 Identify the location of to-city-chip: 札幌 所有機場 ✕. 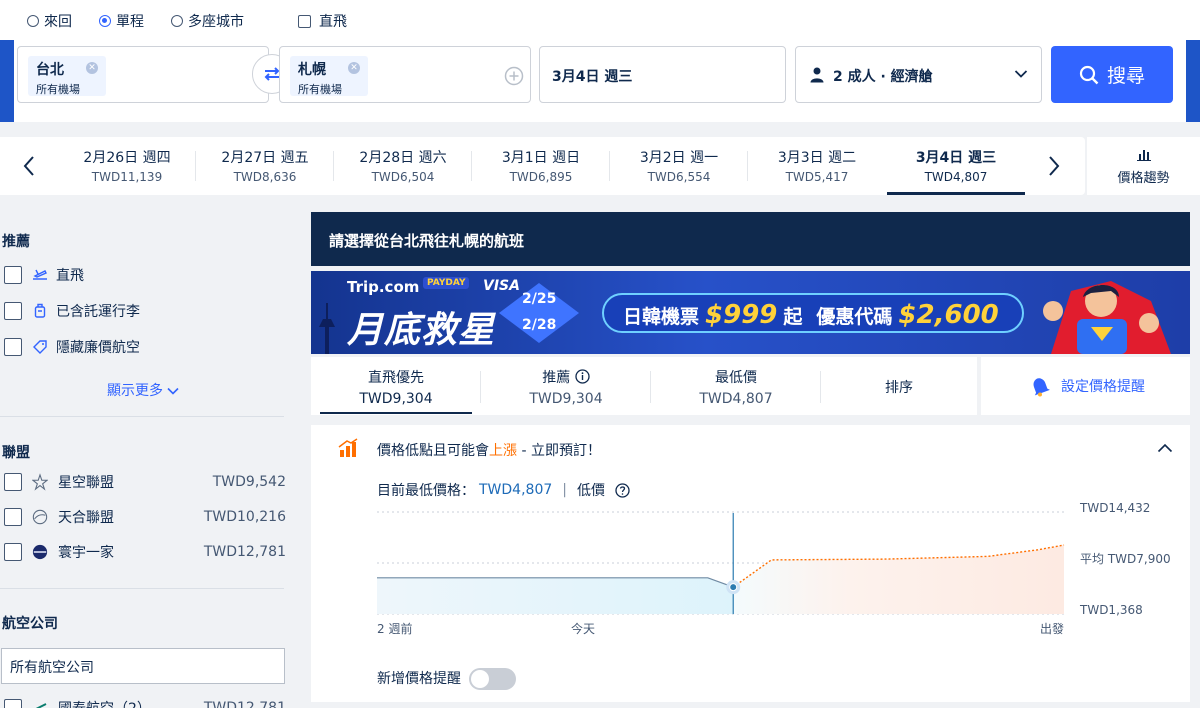
(329, 76).